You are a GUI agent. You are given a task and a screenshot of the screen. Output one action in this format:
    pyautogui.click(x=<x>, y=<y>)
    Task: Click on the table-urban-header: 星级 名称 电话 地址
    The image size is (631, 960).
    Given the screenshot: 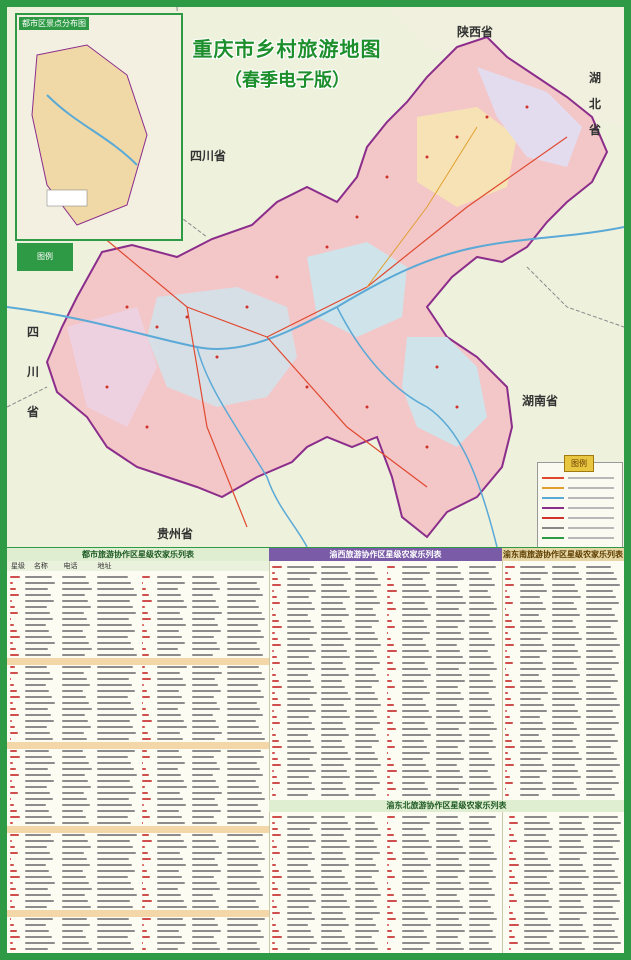 What is the action you would take?
    pyautogui.click(x=138, y=566)
    